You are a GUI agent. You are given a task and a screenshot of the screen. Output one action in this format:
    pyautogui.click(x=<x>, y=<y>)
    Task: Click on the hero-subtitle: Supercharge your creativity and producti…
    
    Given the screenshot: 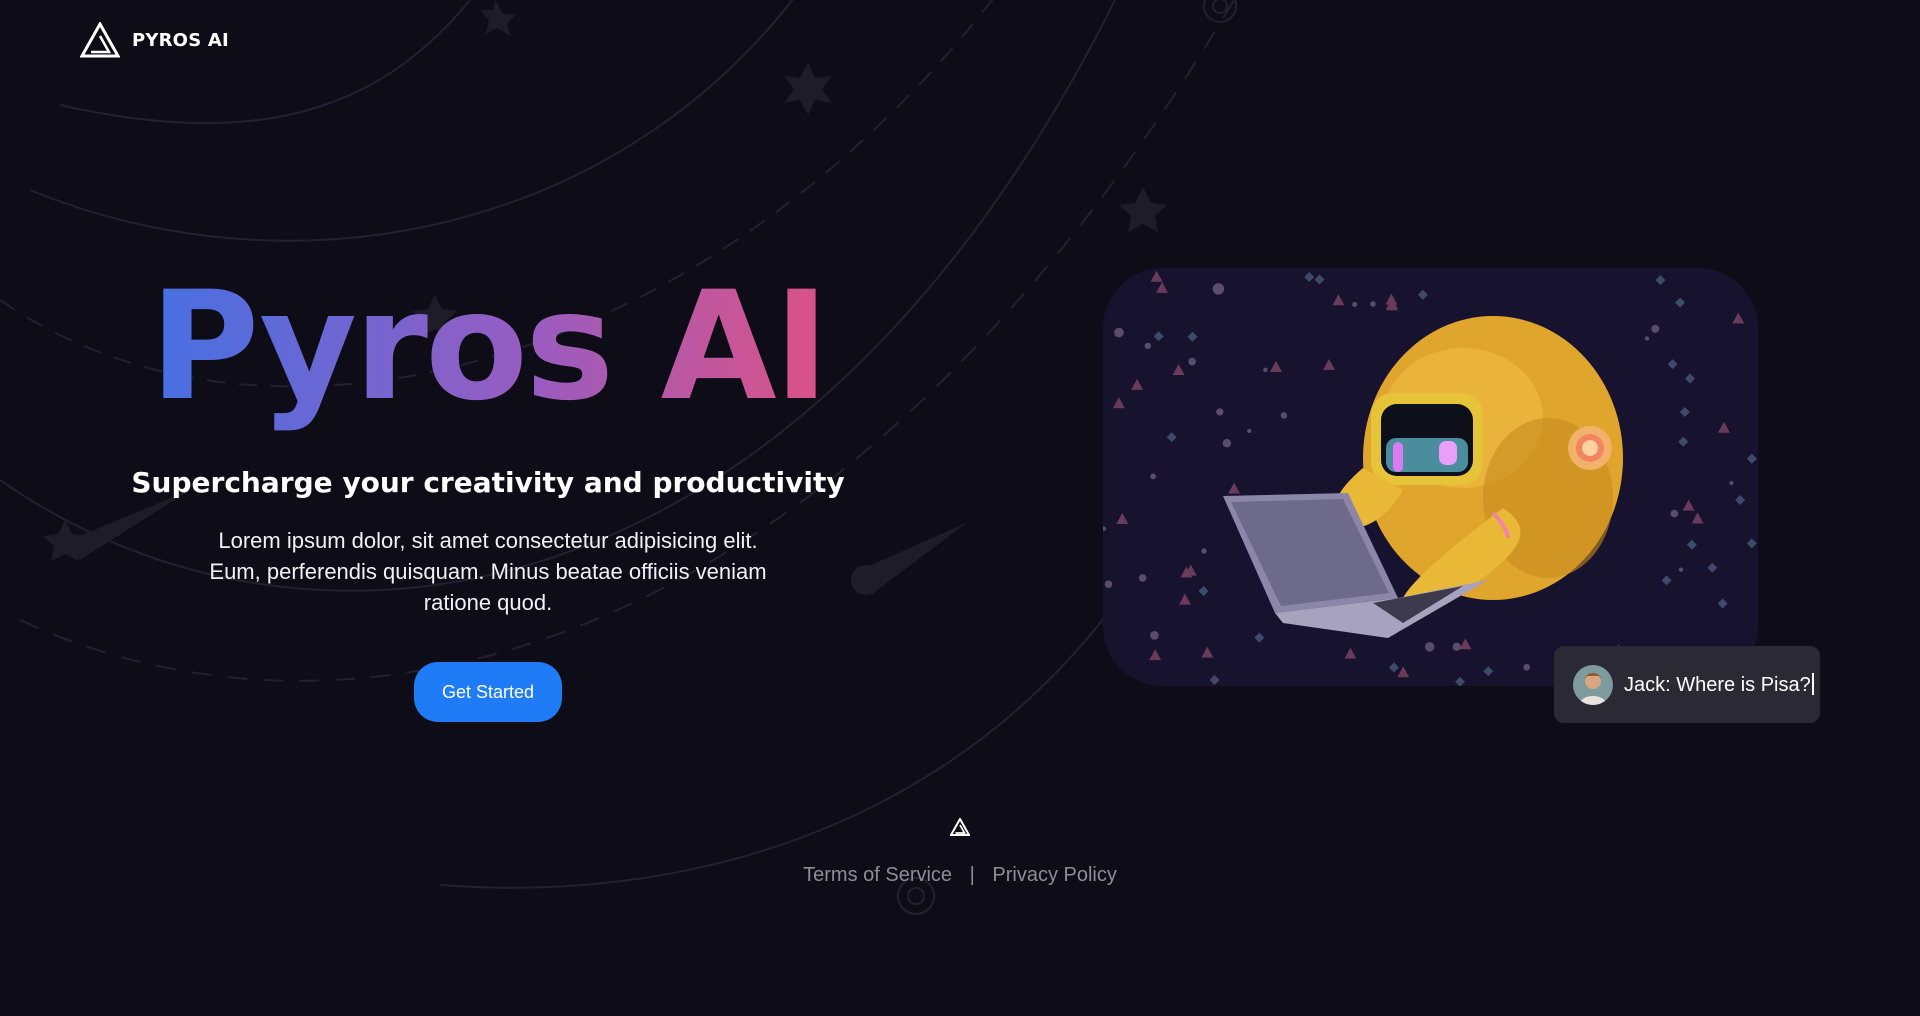 What is the action you would take?
    pyautogui.click(x=488, y=482)
    